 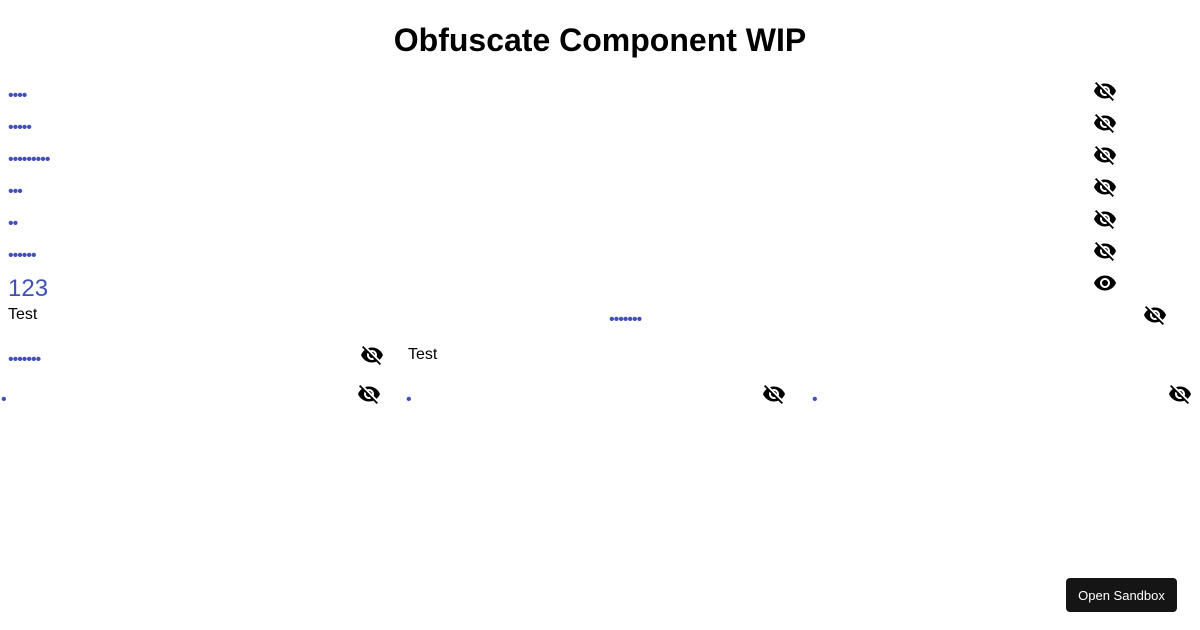 What do you see at coordinates (409, 399) in the screenshot?
I see `masked-value-grid-3: •` at bounding box center [409, 399].